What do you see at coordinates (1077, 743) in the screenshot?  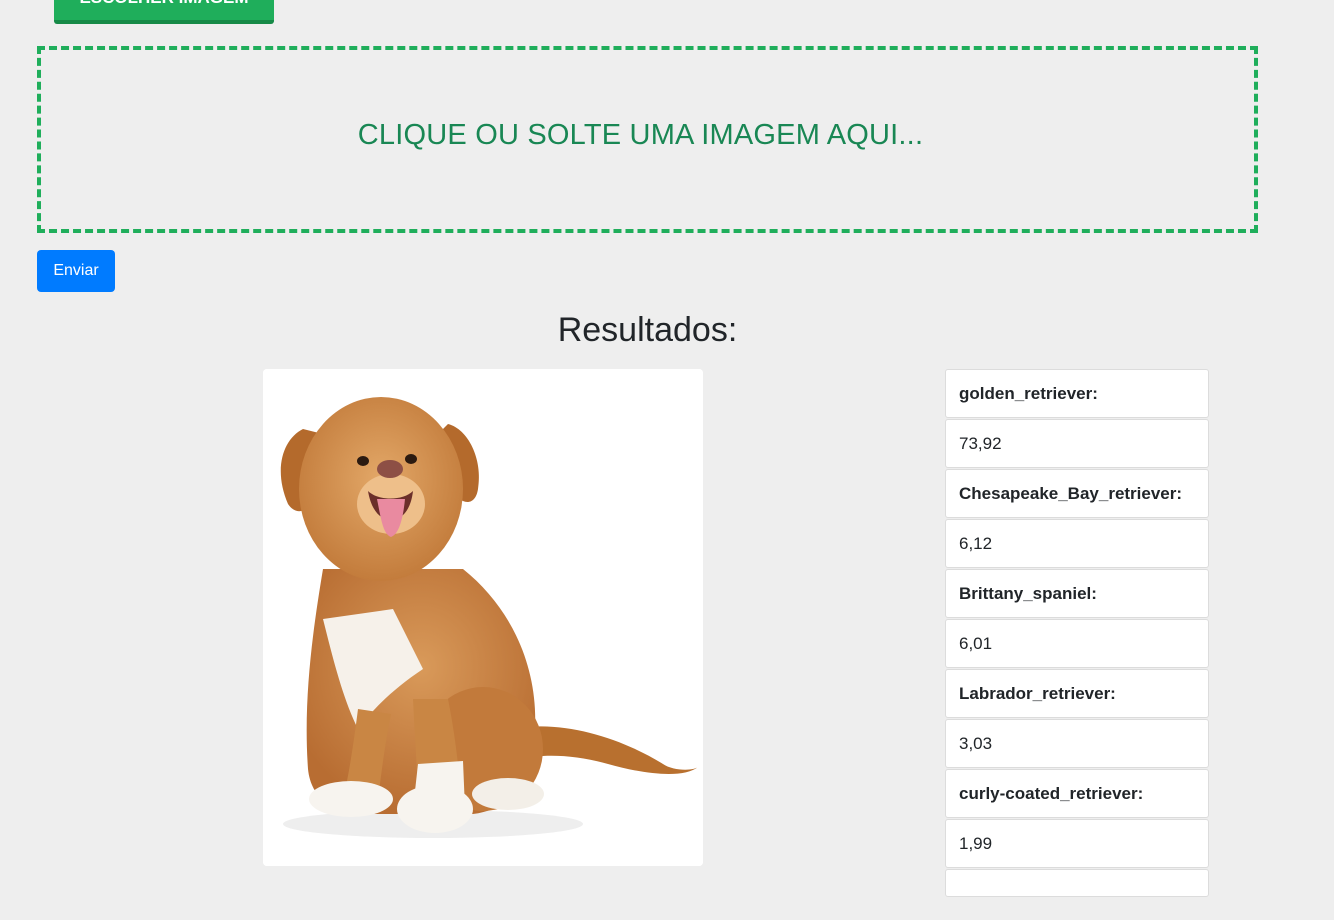 I see `prediction-value: 3,03` at bounding box center [1077, 743].